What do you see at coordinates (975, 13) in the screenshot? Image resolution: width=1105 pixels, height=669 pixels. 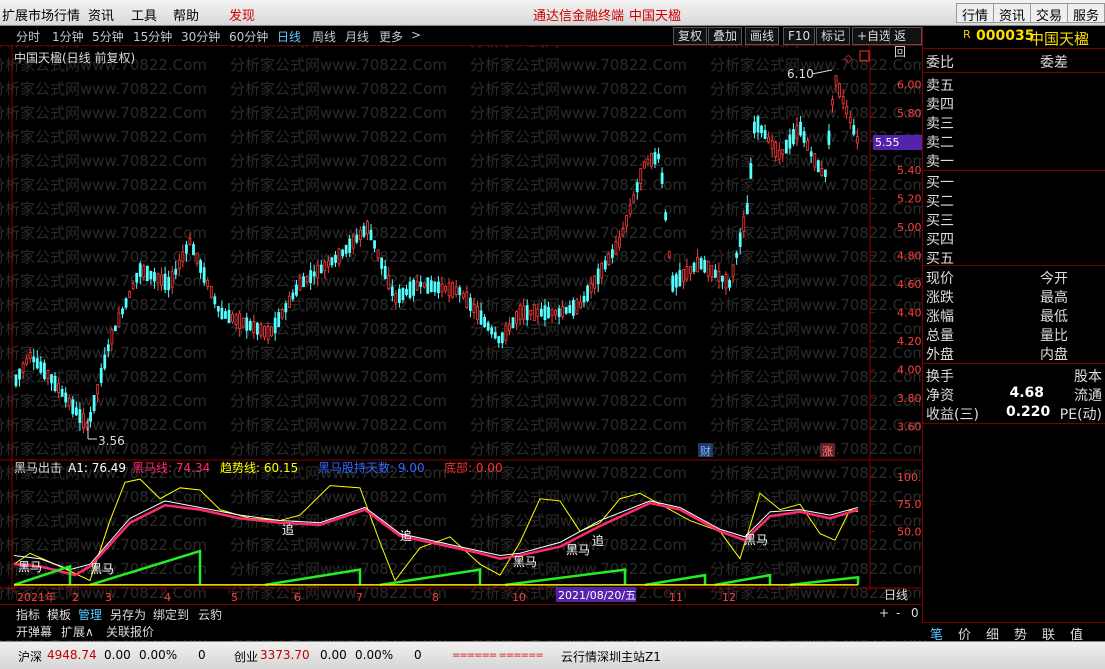 I see `btn-quotes: 行情` at bounding box center [975, 13].